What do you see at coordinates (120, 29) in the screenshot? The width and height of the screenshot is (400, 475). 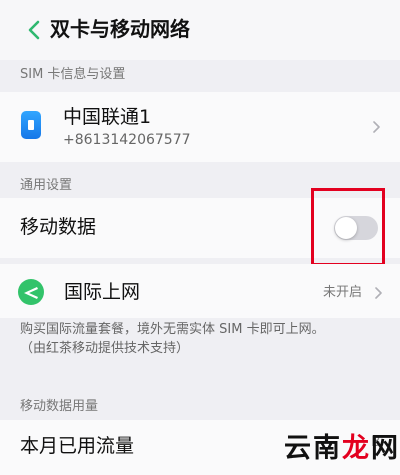 I see `page-title: 双卡与移动网络` at bounding box center [120, 29].